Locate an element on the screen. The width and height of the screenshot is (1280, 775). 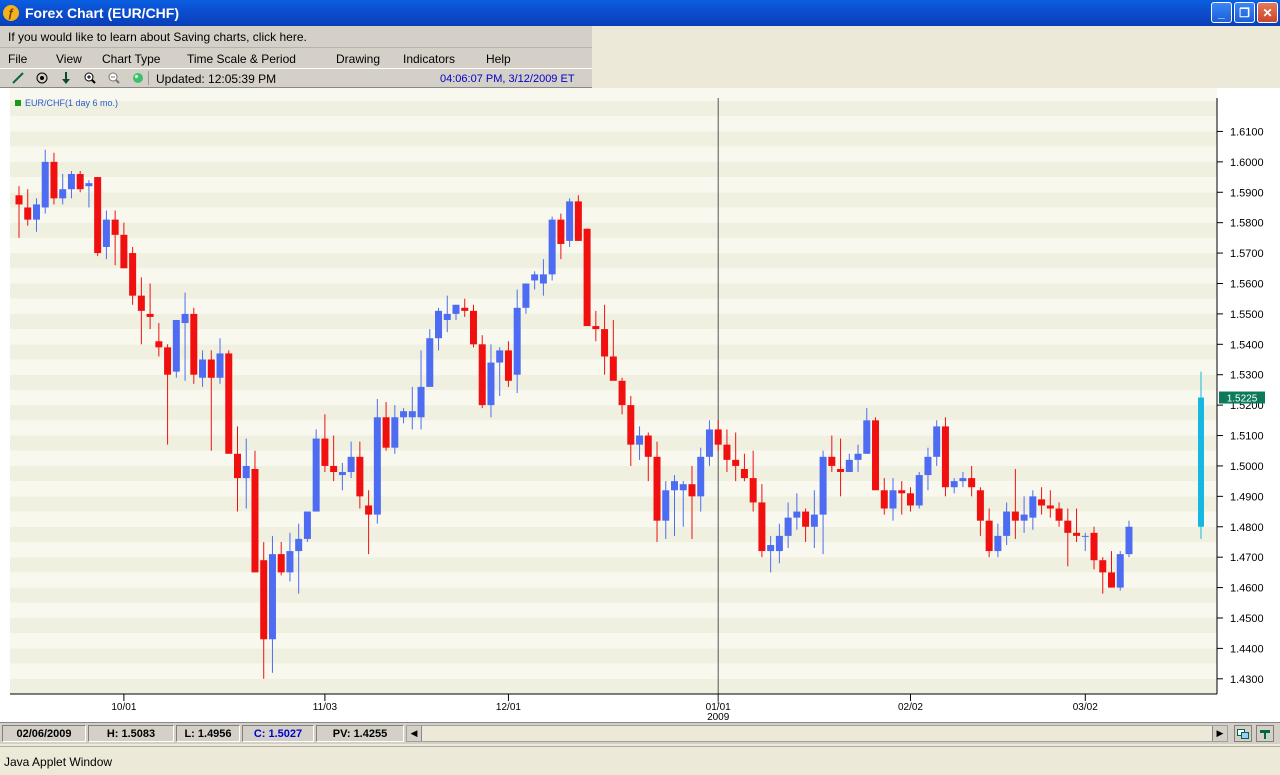
last-price-label: 1.5225 is located at coordinates (1242, 399).